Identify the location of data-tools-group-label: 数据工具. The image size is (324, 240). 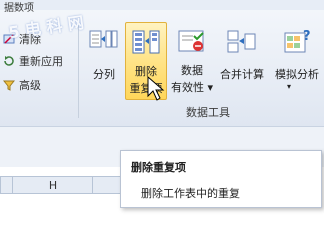
(208, 112).